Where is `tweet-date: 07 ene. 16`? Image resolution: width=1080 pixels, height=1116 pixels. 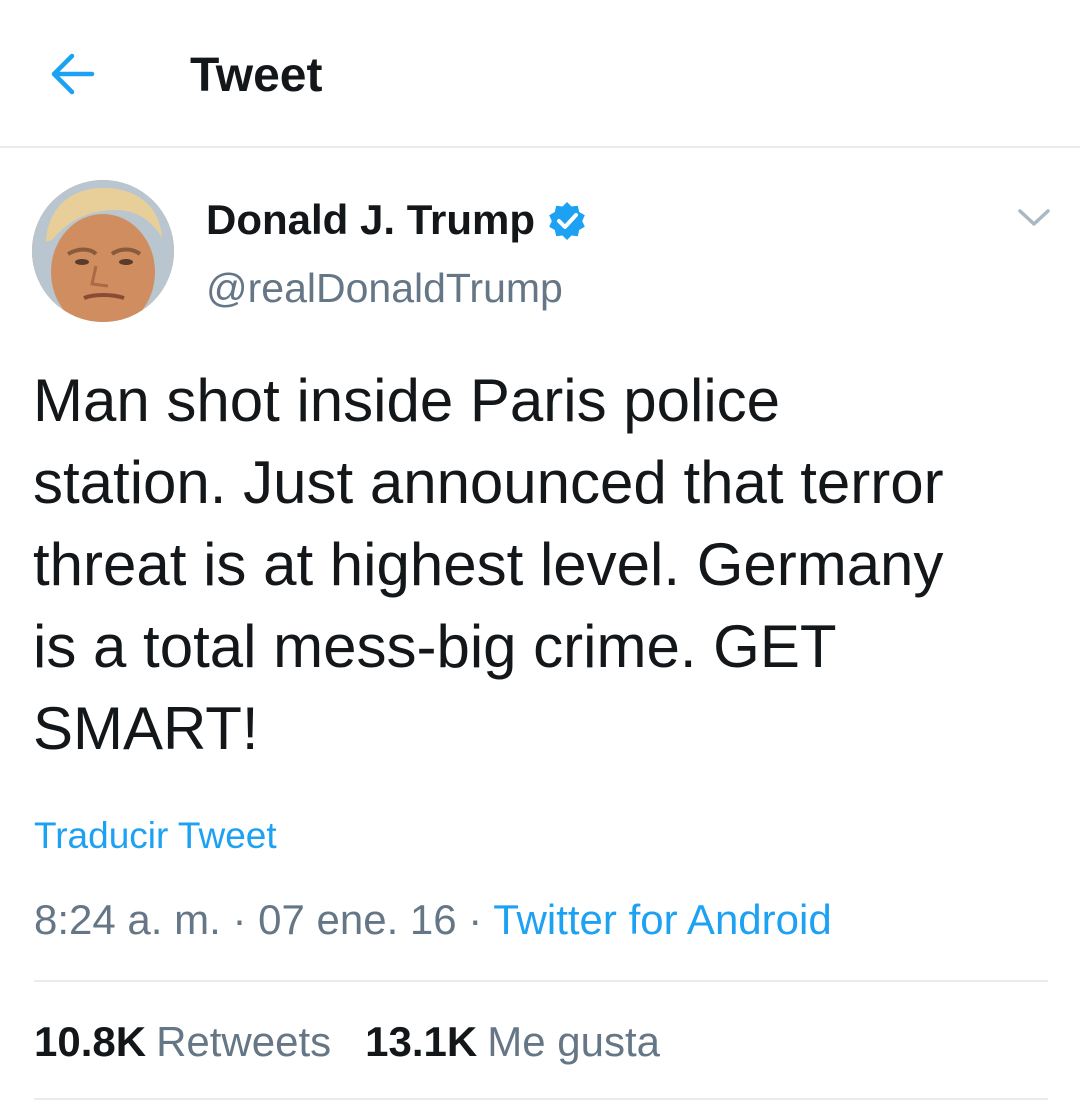 tweet-date: 07 ene. 16 is located at coordinates (357, 919).